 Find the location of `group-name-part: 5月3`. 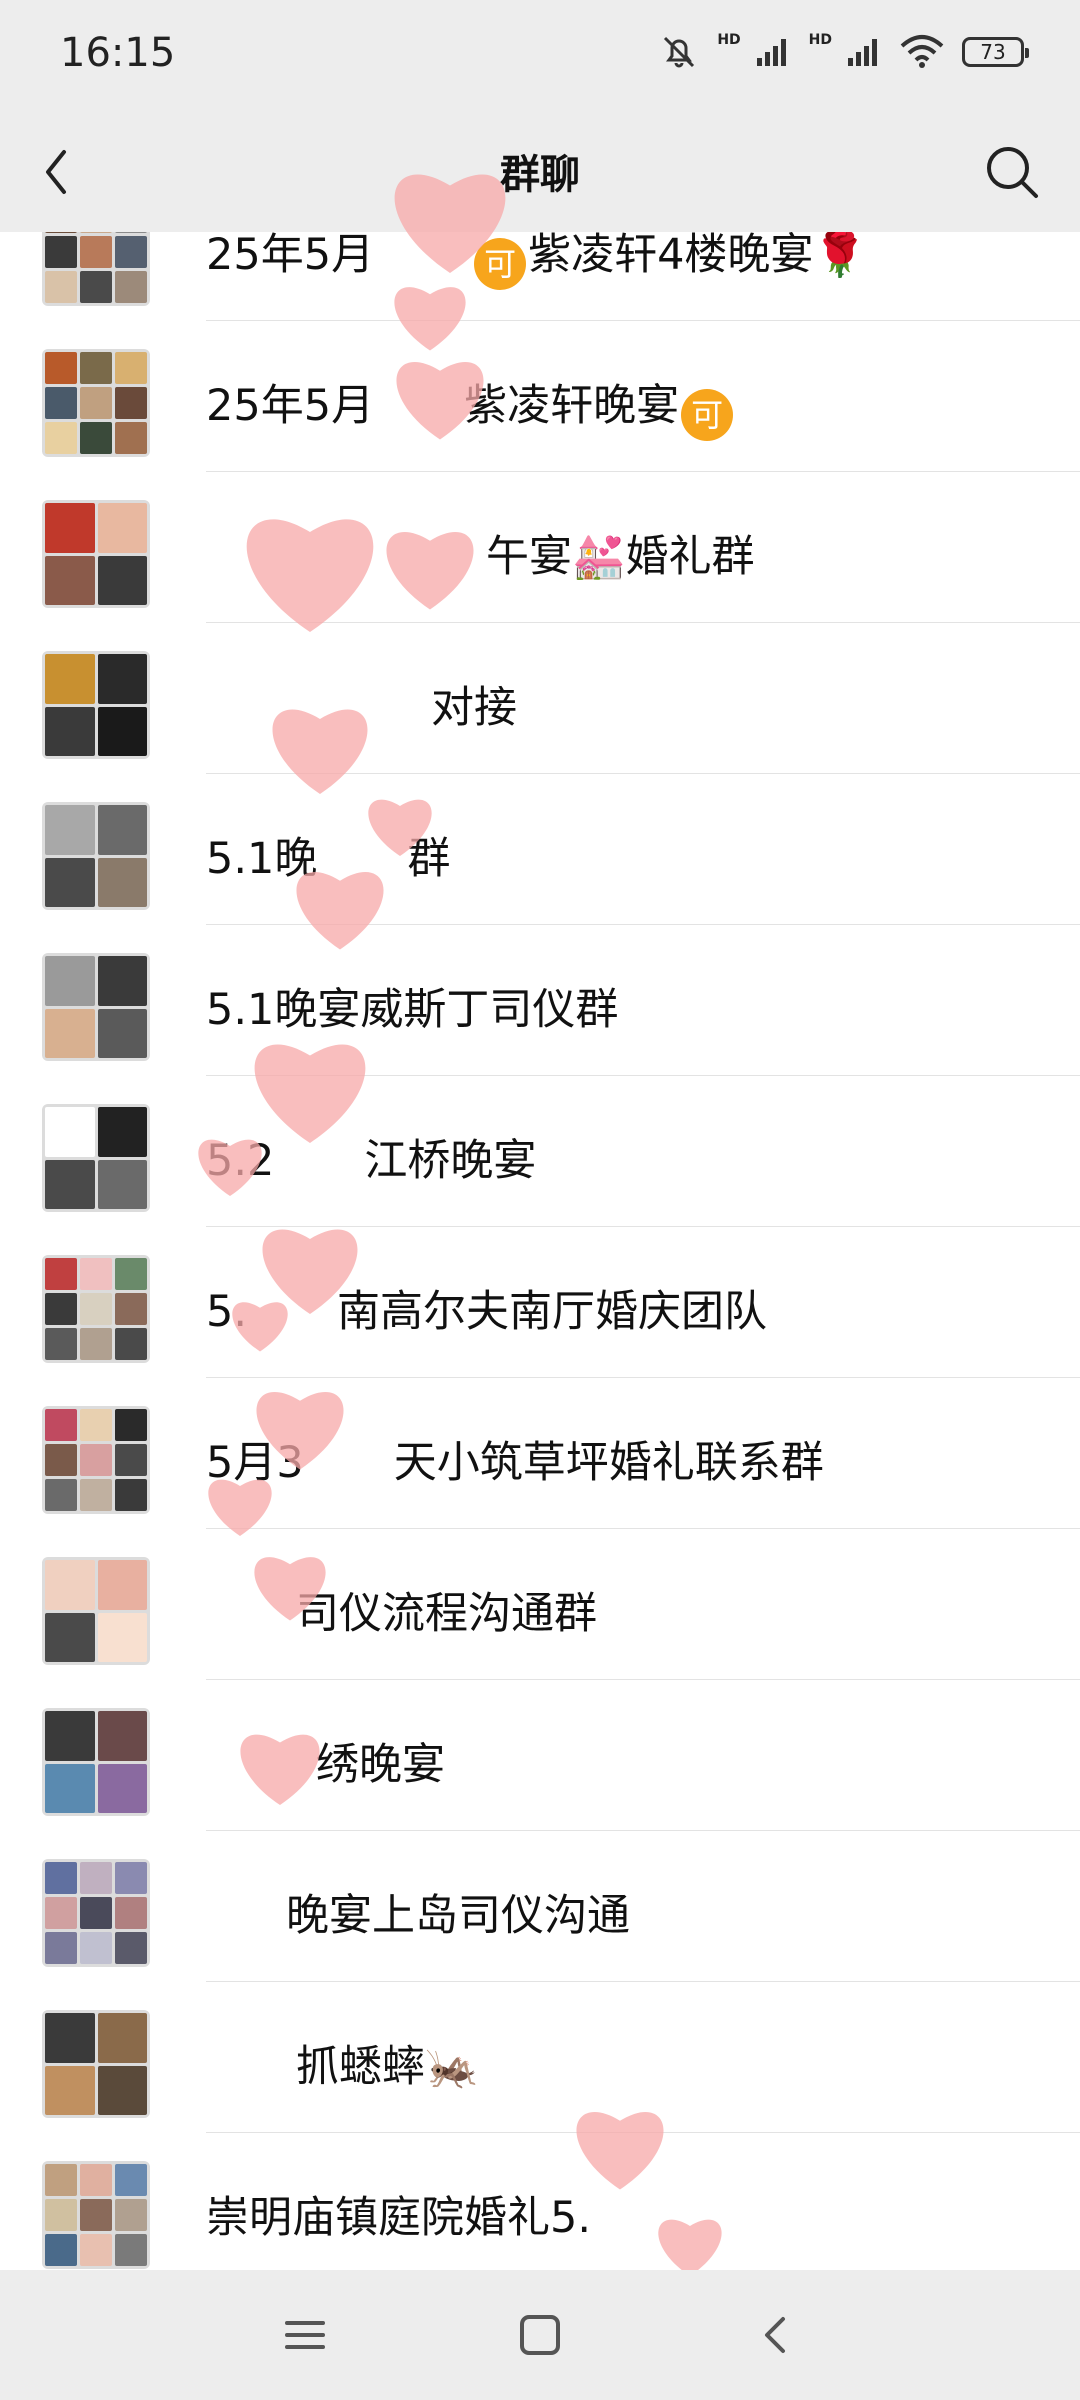

group-name-part: 5月3 is located at coordinates (255, 1463).